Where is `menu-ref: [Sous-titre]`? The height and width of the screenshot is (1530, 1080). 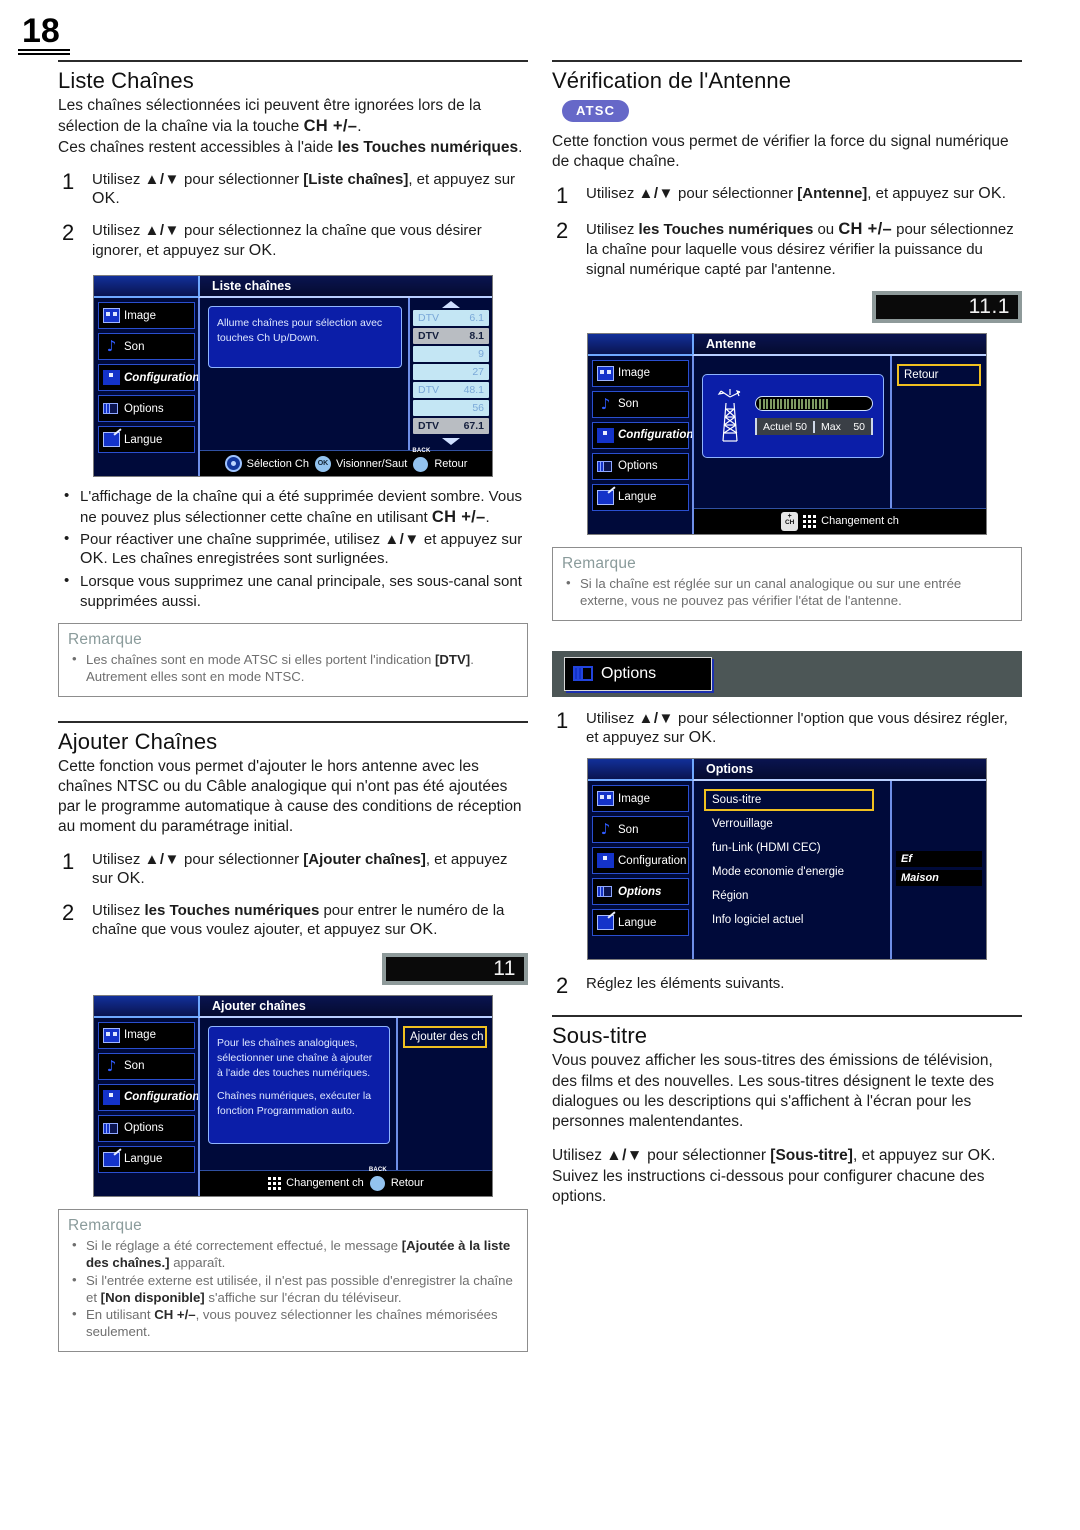 menu-ref: [Sous-titre] is located at coordinates (811, 1155).